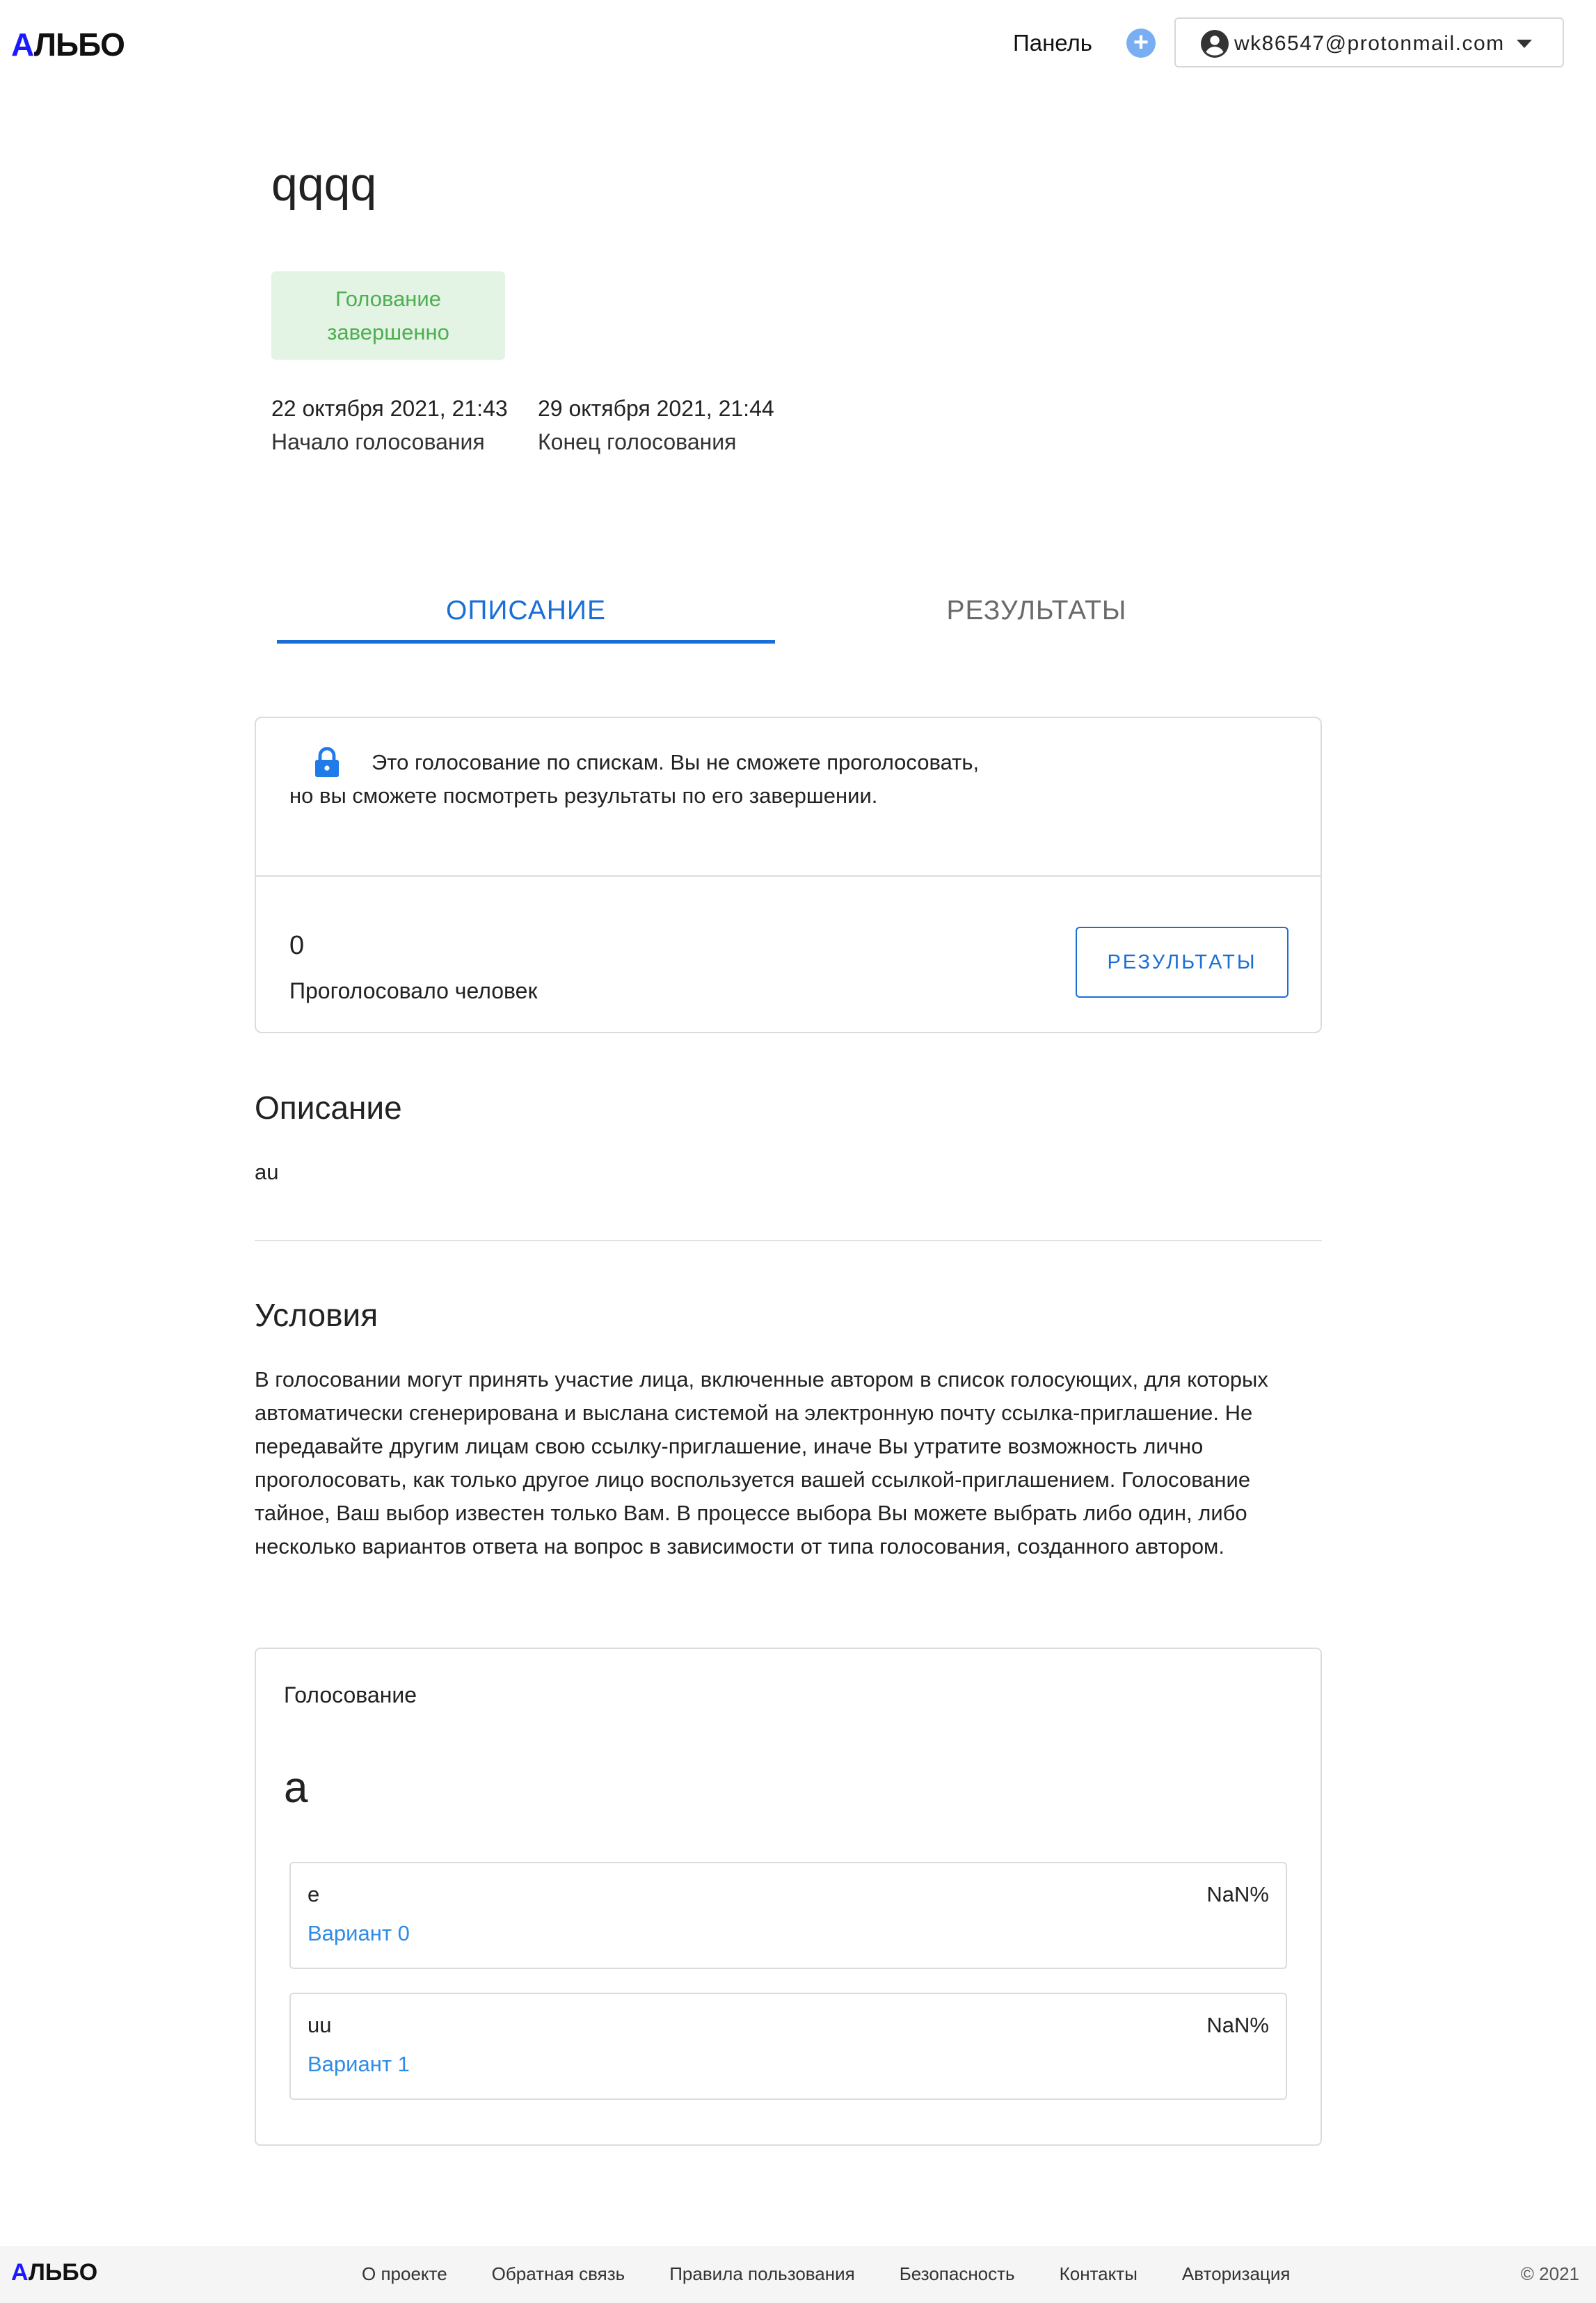  Describe the element at coordinates (1215, 44) in the screenshot. I see `account-circle-icon` at that location.